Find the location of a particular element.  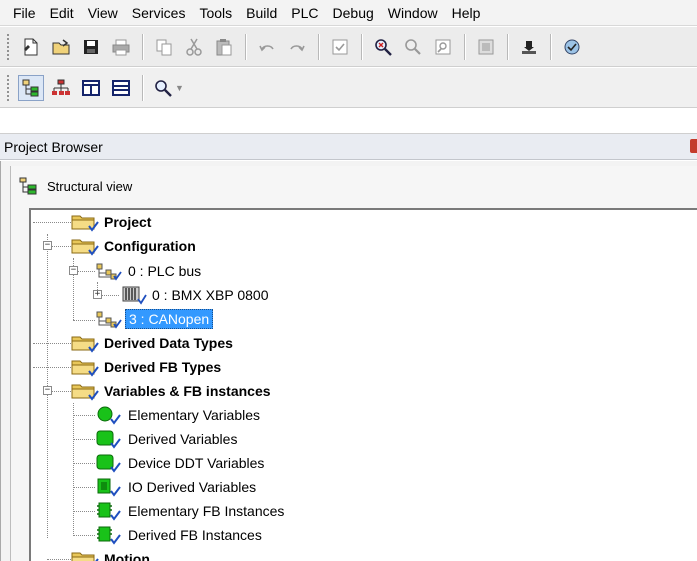

tree-item-elementary-variables: Elementary Variables is located at coordinates (179, 415).